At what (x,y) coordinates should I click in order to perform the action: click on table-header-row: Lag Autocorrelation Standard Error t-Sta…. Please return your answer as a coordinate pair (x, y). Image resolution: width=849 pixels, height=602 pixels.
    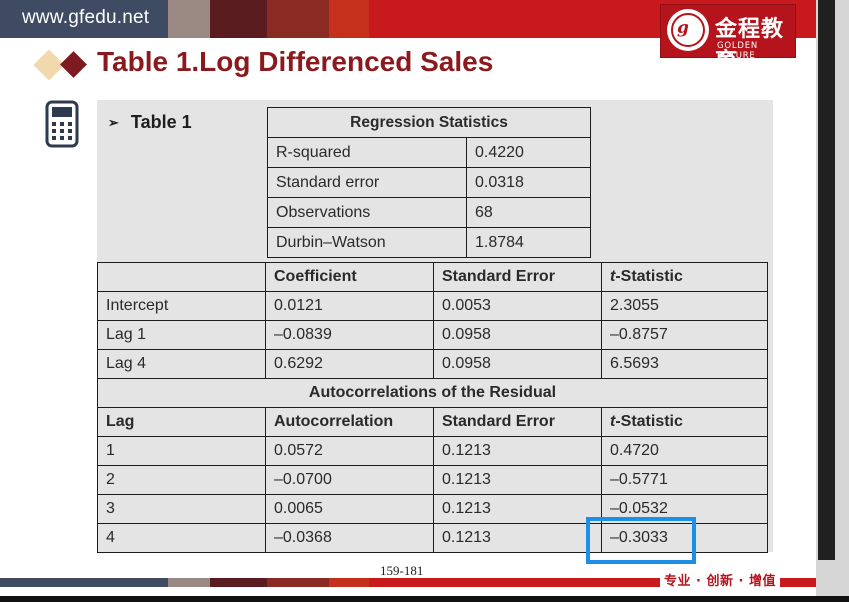
    Looking at the image, I should click on (432, 422).